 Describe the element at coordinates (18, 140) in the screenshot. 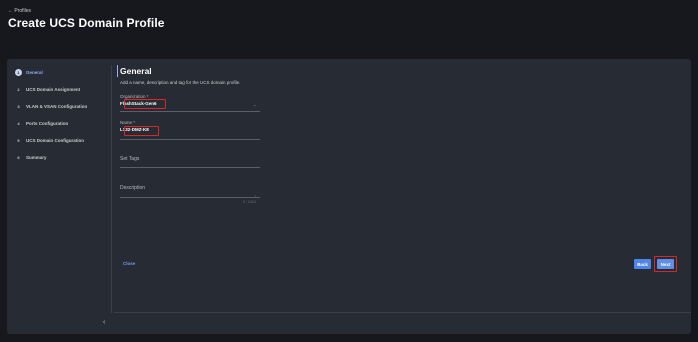

I see `step-number: 5` at that location.